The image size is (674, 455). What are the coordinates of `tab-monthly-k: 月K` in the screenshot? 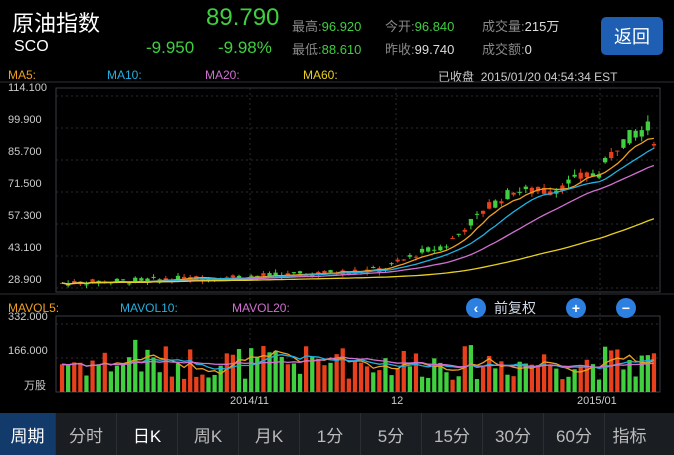 It's located at (269, 434).